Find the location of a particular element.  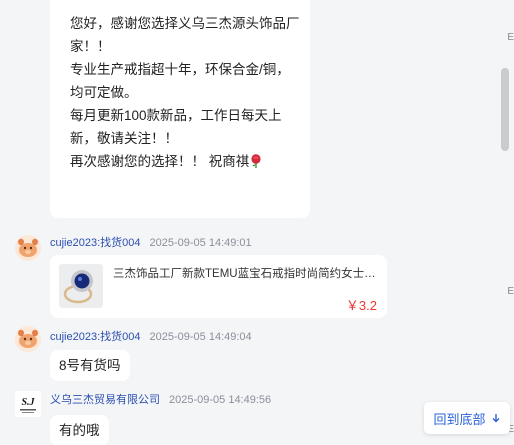

text-message-bubble: 8号有货吗 is located at coordinates (90, 365).